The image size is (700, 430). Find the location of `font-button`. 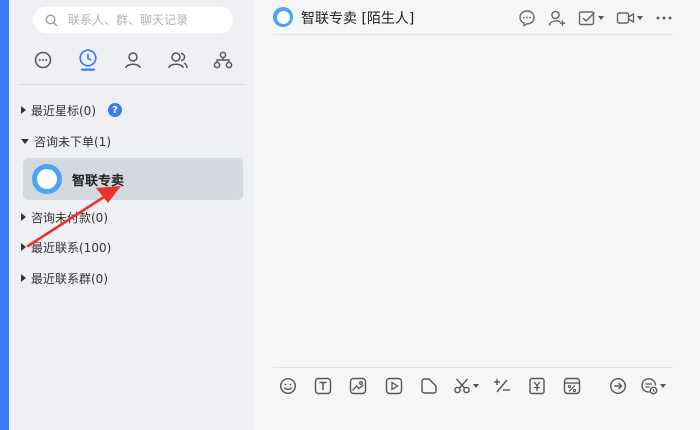

font-button is located at coordinates (323, 386).